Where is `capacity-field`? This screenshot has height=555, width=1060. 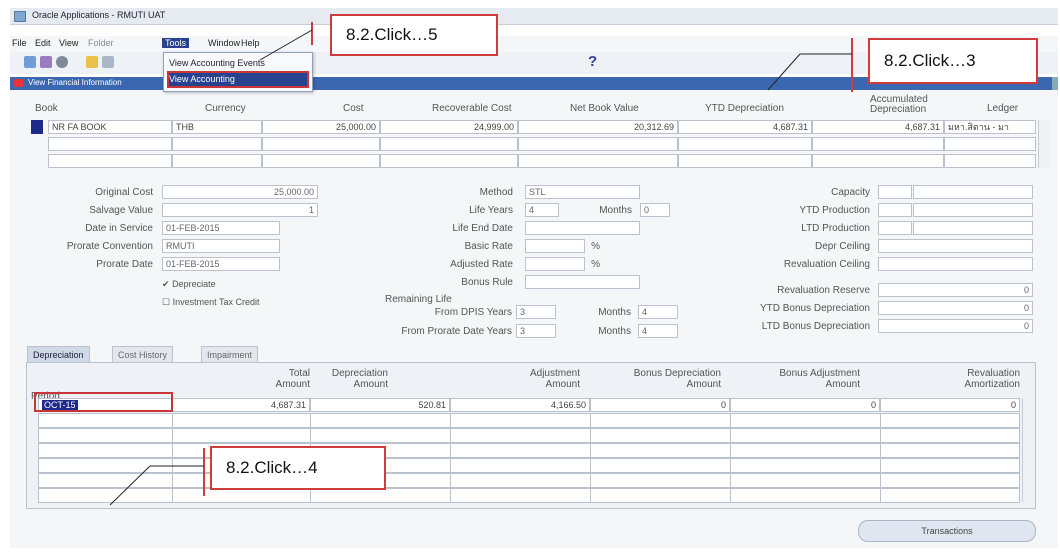
capacity-field is located at coordinates (895, 192).